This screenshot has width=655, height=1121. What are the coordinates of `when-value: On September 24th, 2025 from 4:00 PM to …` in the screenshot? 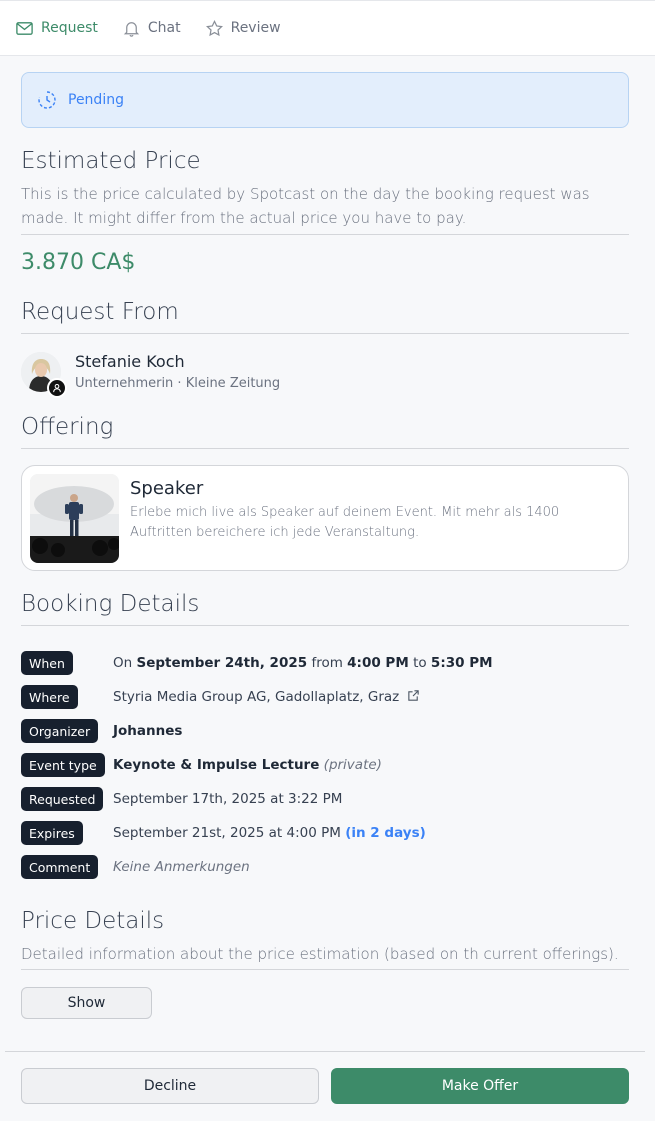 It's located at (303, 663).